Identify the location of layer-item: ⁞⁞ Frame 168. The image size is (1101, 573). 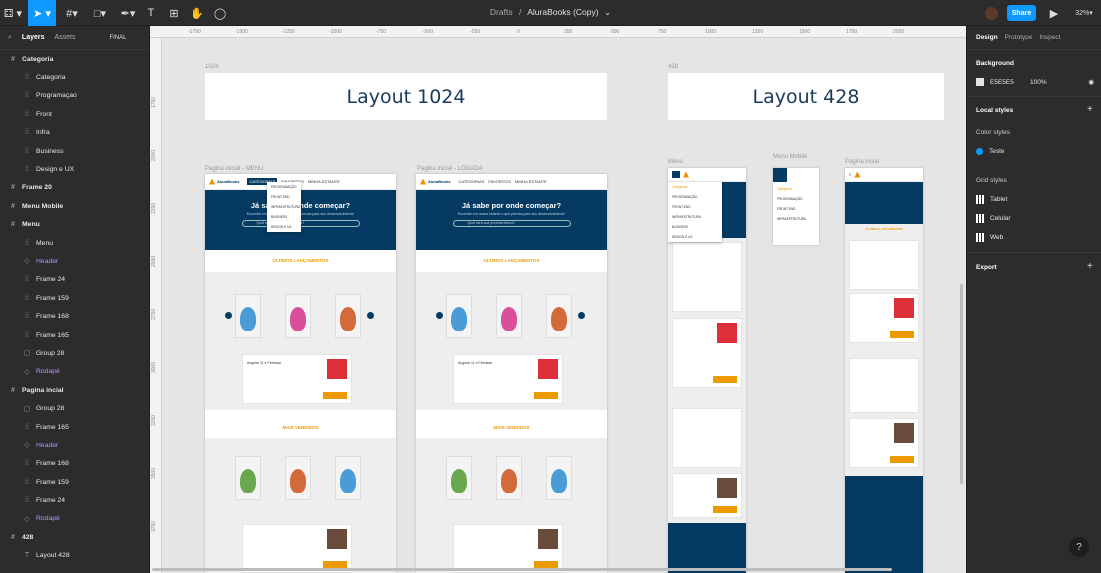
(74, 464).